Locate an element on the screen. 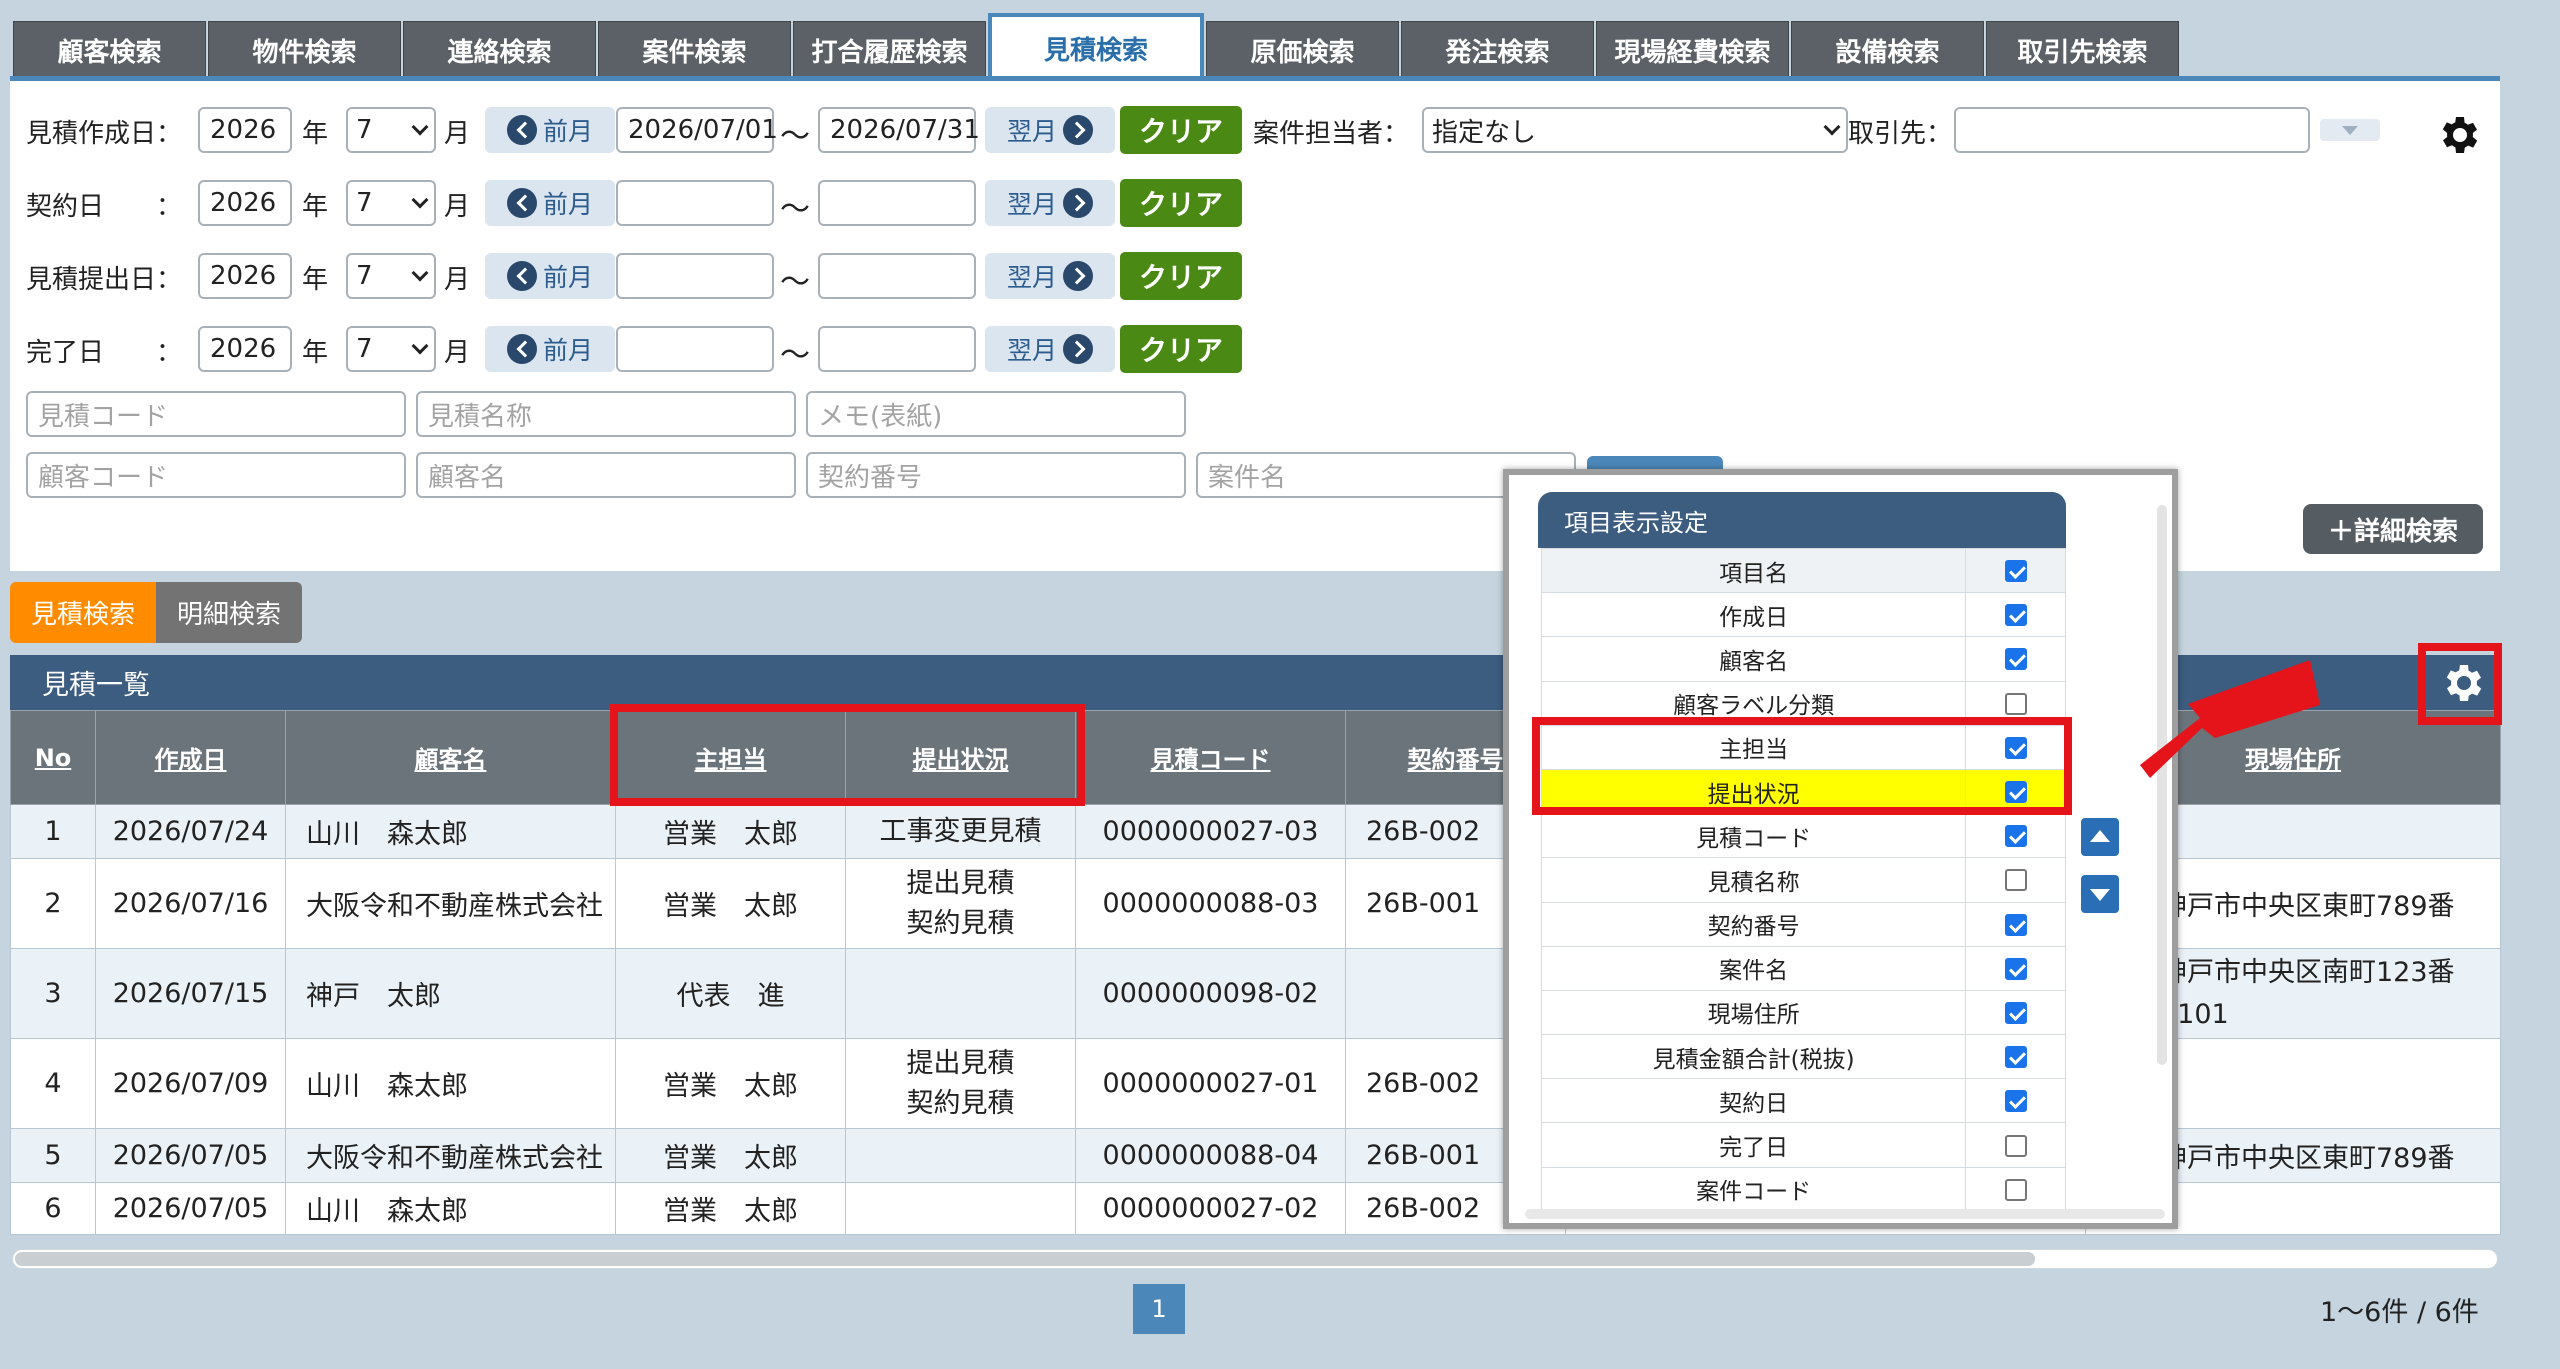 The image size is (2560, 1369). tab-customer-search: 顧客検索 is located at coordinates (109, 50).